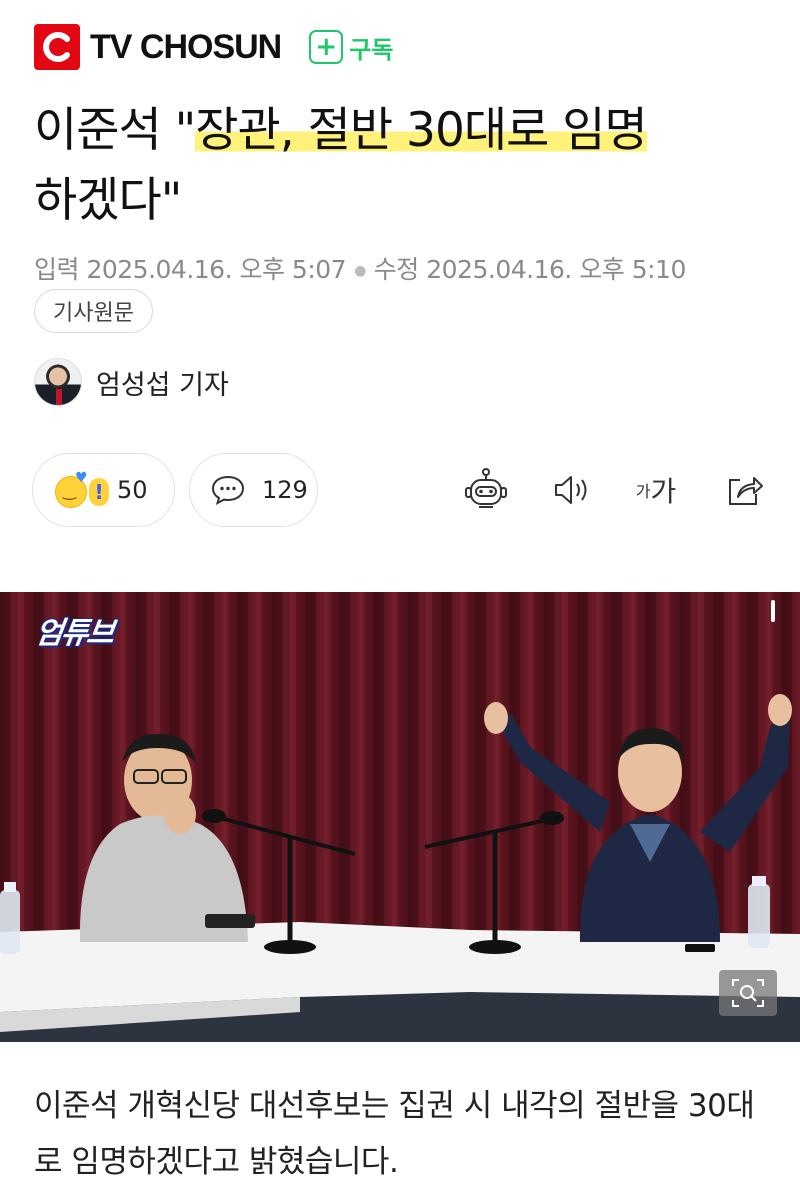 This screenshot has height=1199, width=800. What do you see at coordinates (132, 490) in the screenshot?
I see `reaction-count: 50` at bounding box center [132, 490].